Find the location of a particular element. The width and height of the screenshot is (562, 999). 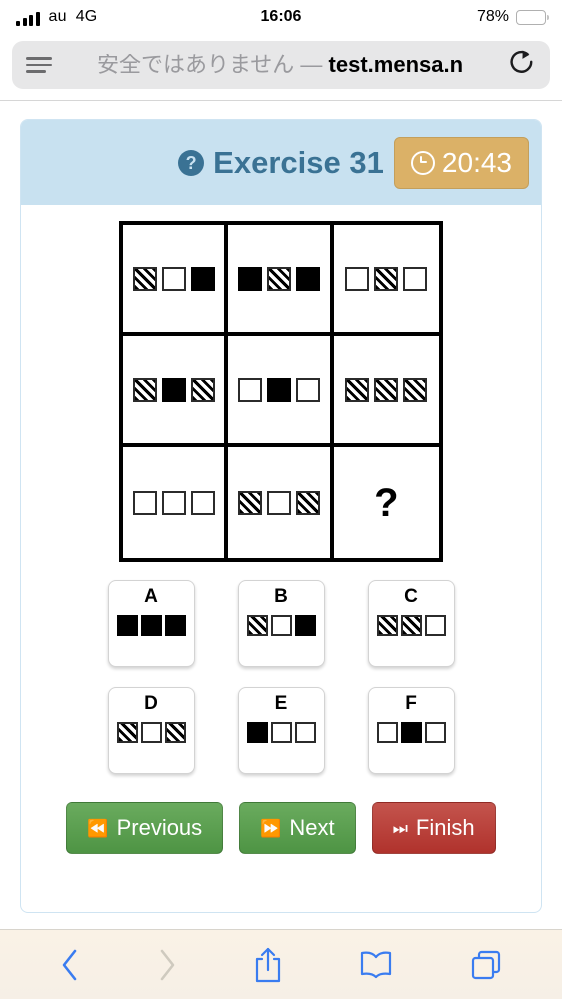

bookmarks-book-icon is located at coordinates (376, 965).